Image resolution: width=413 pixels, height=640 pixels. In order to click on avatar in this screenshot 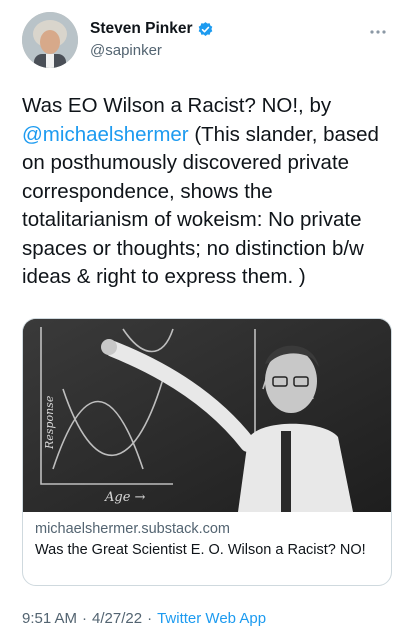, I will do `click(50, 40)`.